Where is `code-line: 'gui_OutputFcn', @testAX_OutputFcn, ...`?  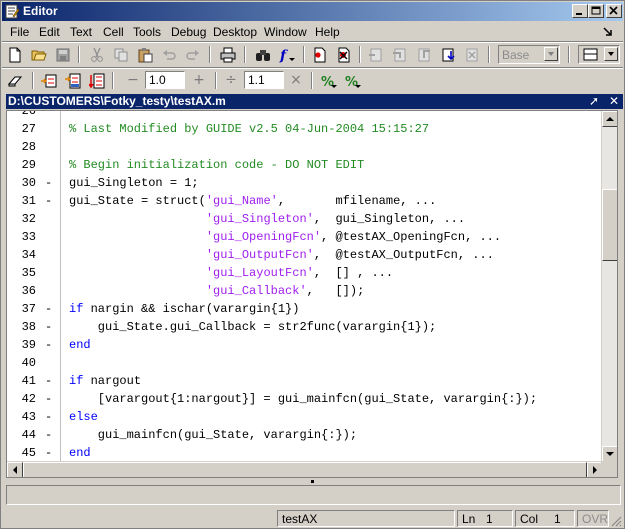
code-line: 'gui_OutputFcn', @testAX_OutputFcn, ... is located at coordinates (281, 255).